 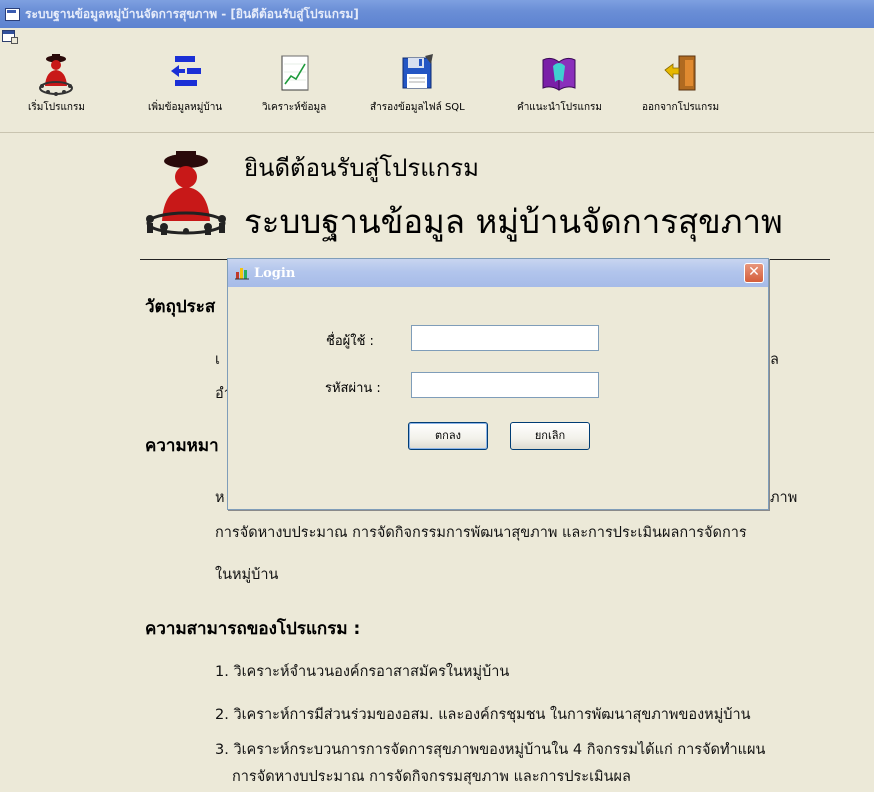 I want to click on community-person-icon, so click(x=56, y=75).